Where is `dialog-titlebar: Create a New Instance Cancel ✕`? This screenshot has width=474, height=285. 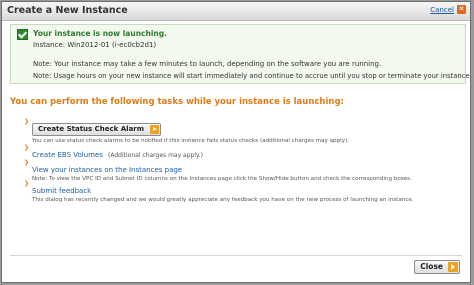
dialog-titlebar: Create a New Instance Cancel ✕ is located at coordinates (236, 11).